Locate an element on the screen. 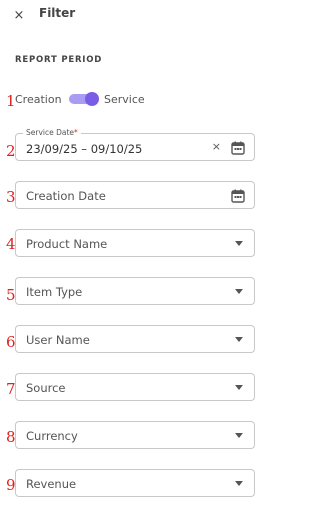 This screenshot has width=320, height=510. product-name-placeholder: Product Name is located at coordinates (67, 244).